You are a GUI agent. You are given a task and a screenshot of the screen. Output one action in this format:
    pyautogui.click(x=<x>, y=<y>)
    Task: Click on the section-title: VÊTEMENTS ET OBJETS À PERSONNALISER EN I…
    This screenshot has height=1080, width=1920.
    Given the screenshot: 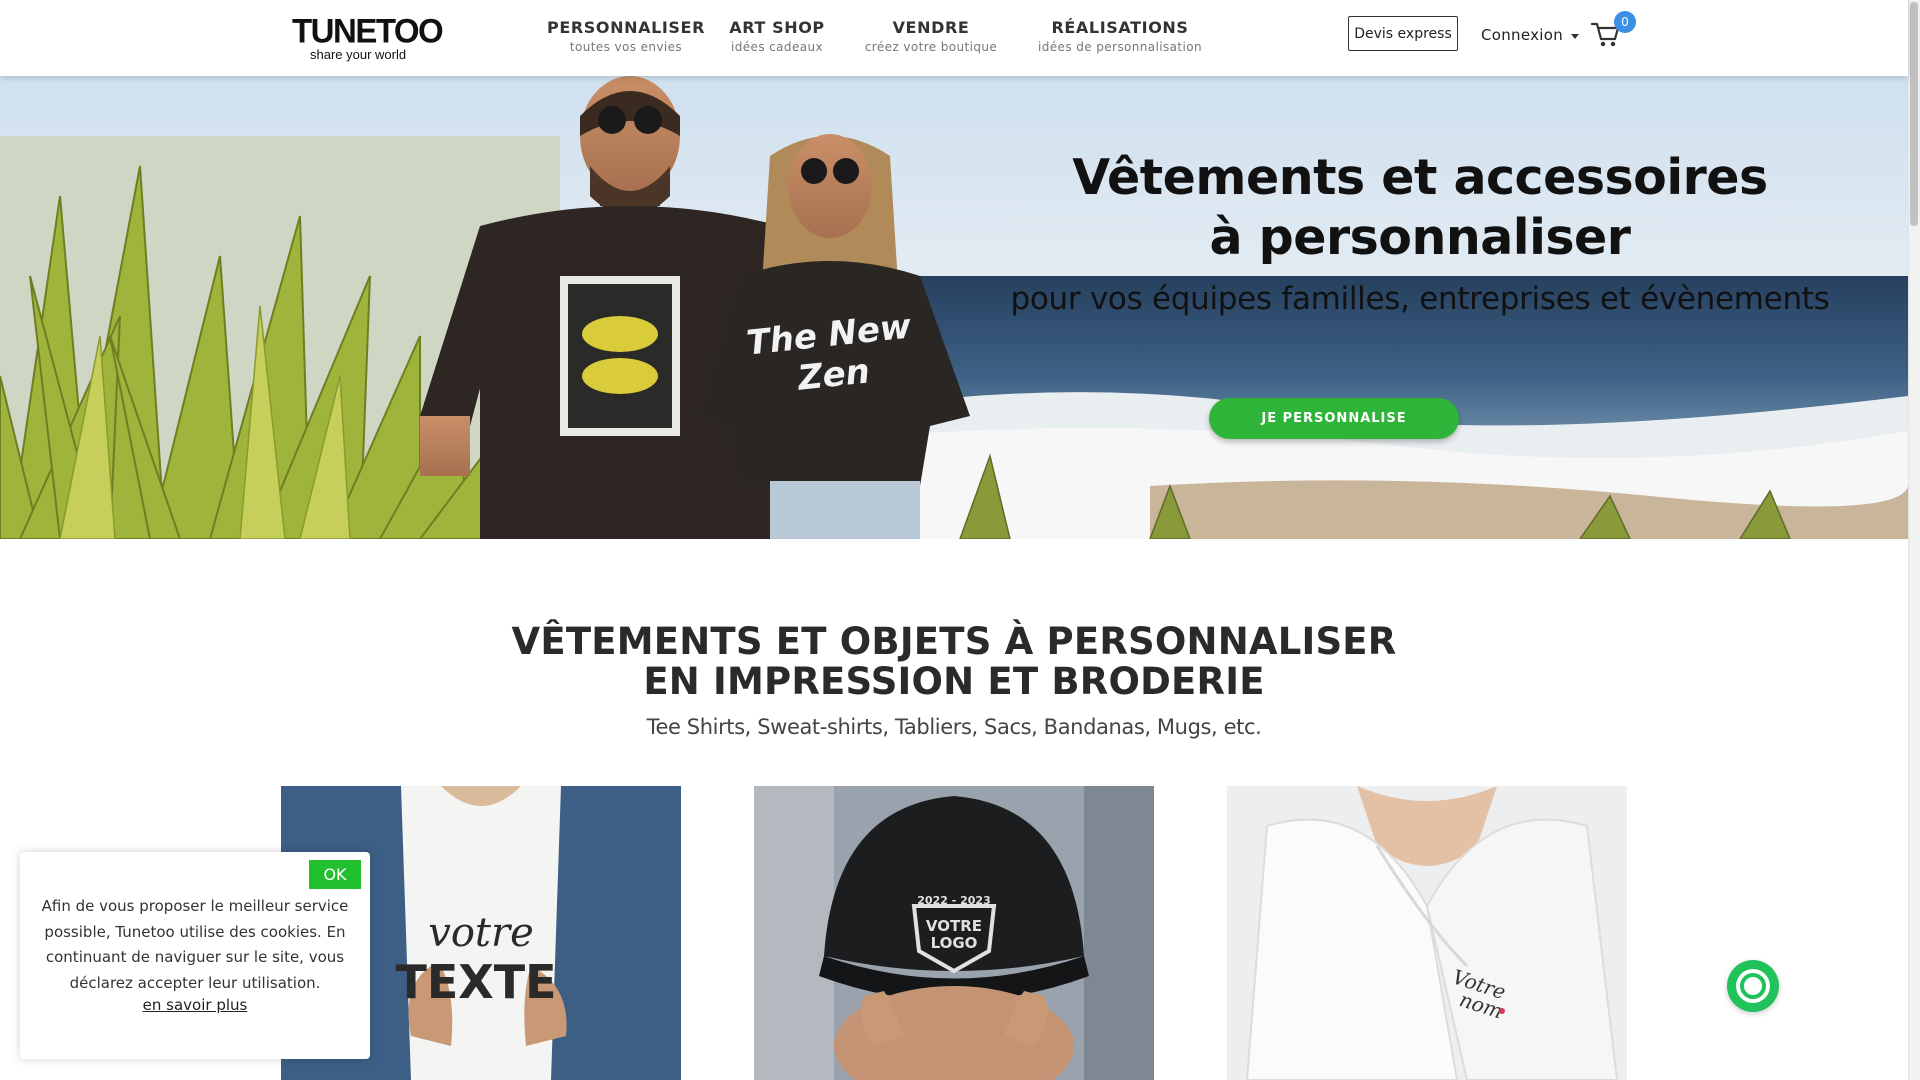 What is the action you would take?
    pyautogui.click(x=954, y=662)
    